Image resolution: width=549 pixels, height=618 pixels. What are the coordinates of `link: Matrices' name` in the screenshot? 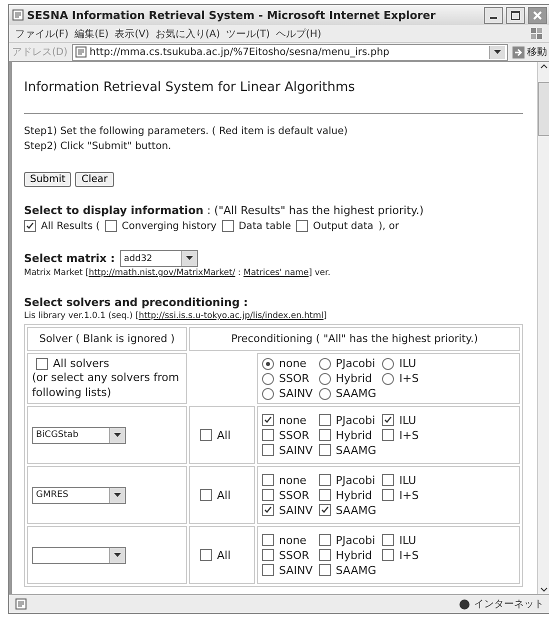 It's located at (276, 273).